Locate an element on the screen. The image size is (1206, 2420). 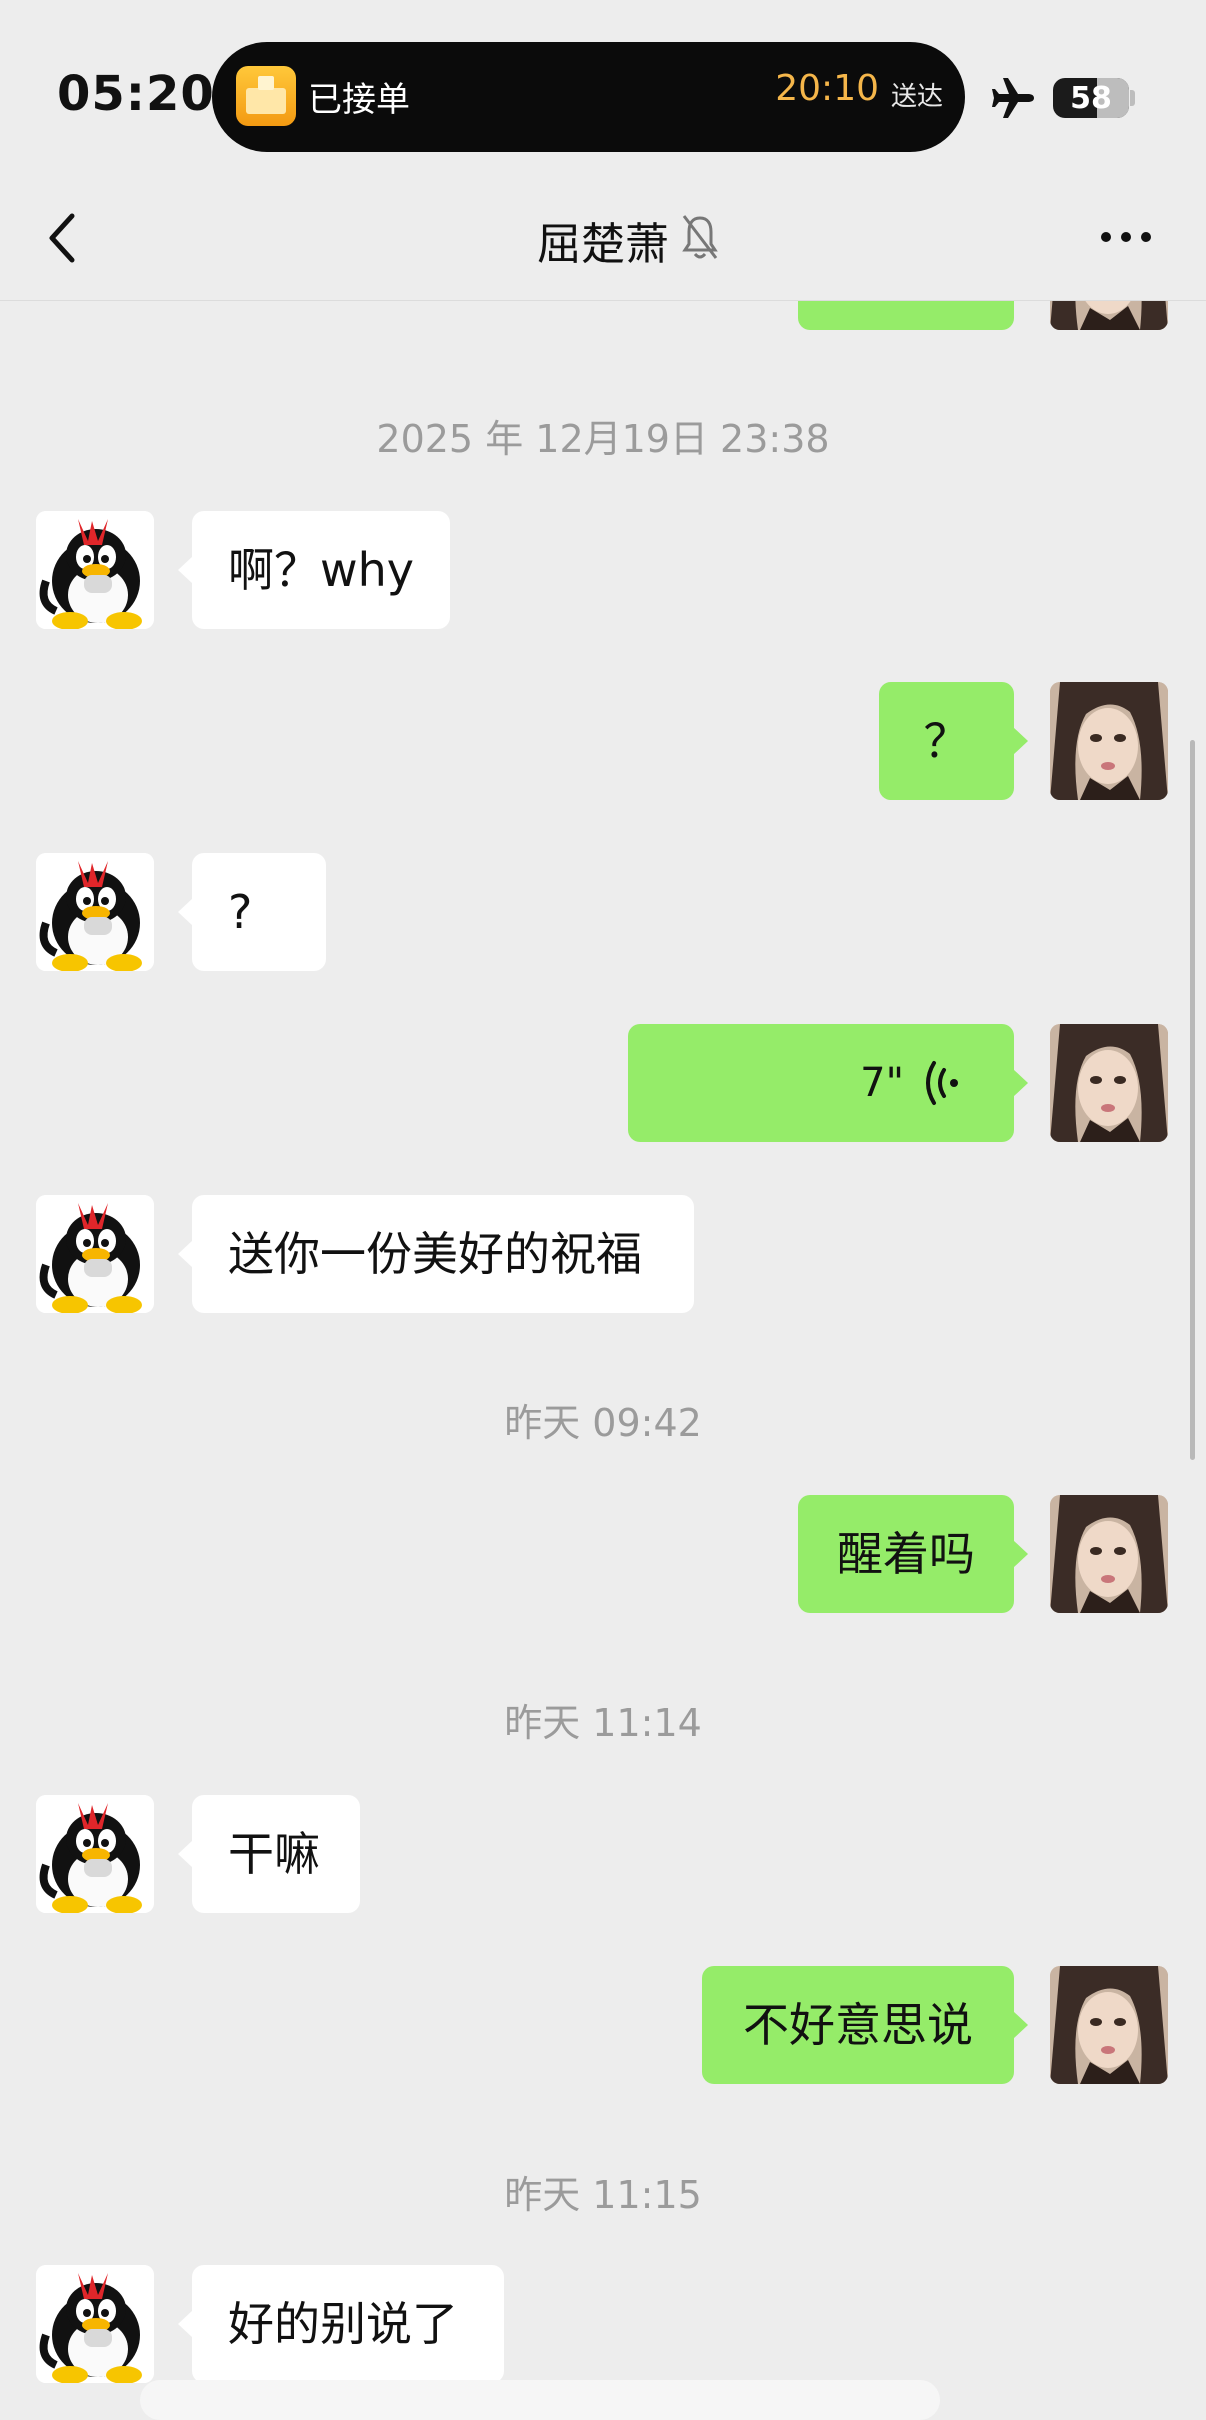
timestamp: 昨天 09:42 is located at coordinates (603, 1423).